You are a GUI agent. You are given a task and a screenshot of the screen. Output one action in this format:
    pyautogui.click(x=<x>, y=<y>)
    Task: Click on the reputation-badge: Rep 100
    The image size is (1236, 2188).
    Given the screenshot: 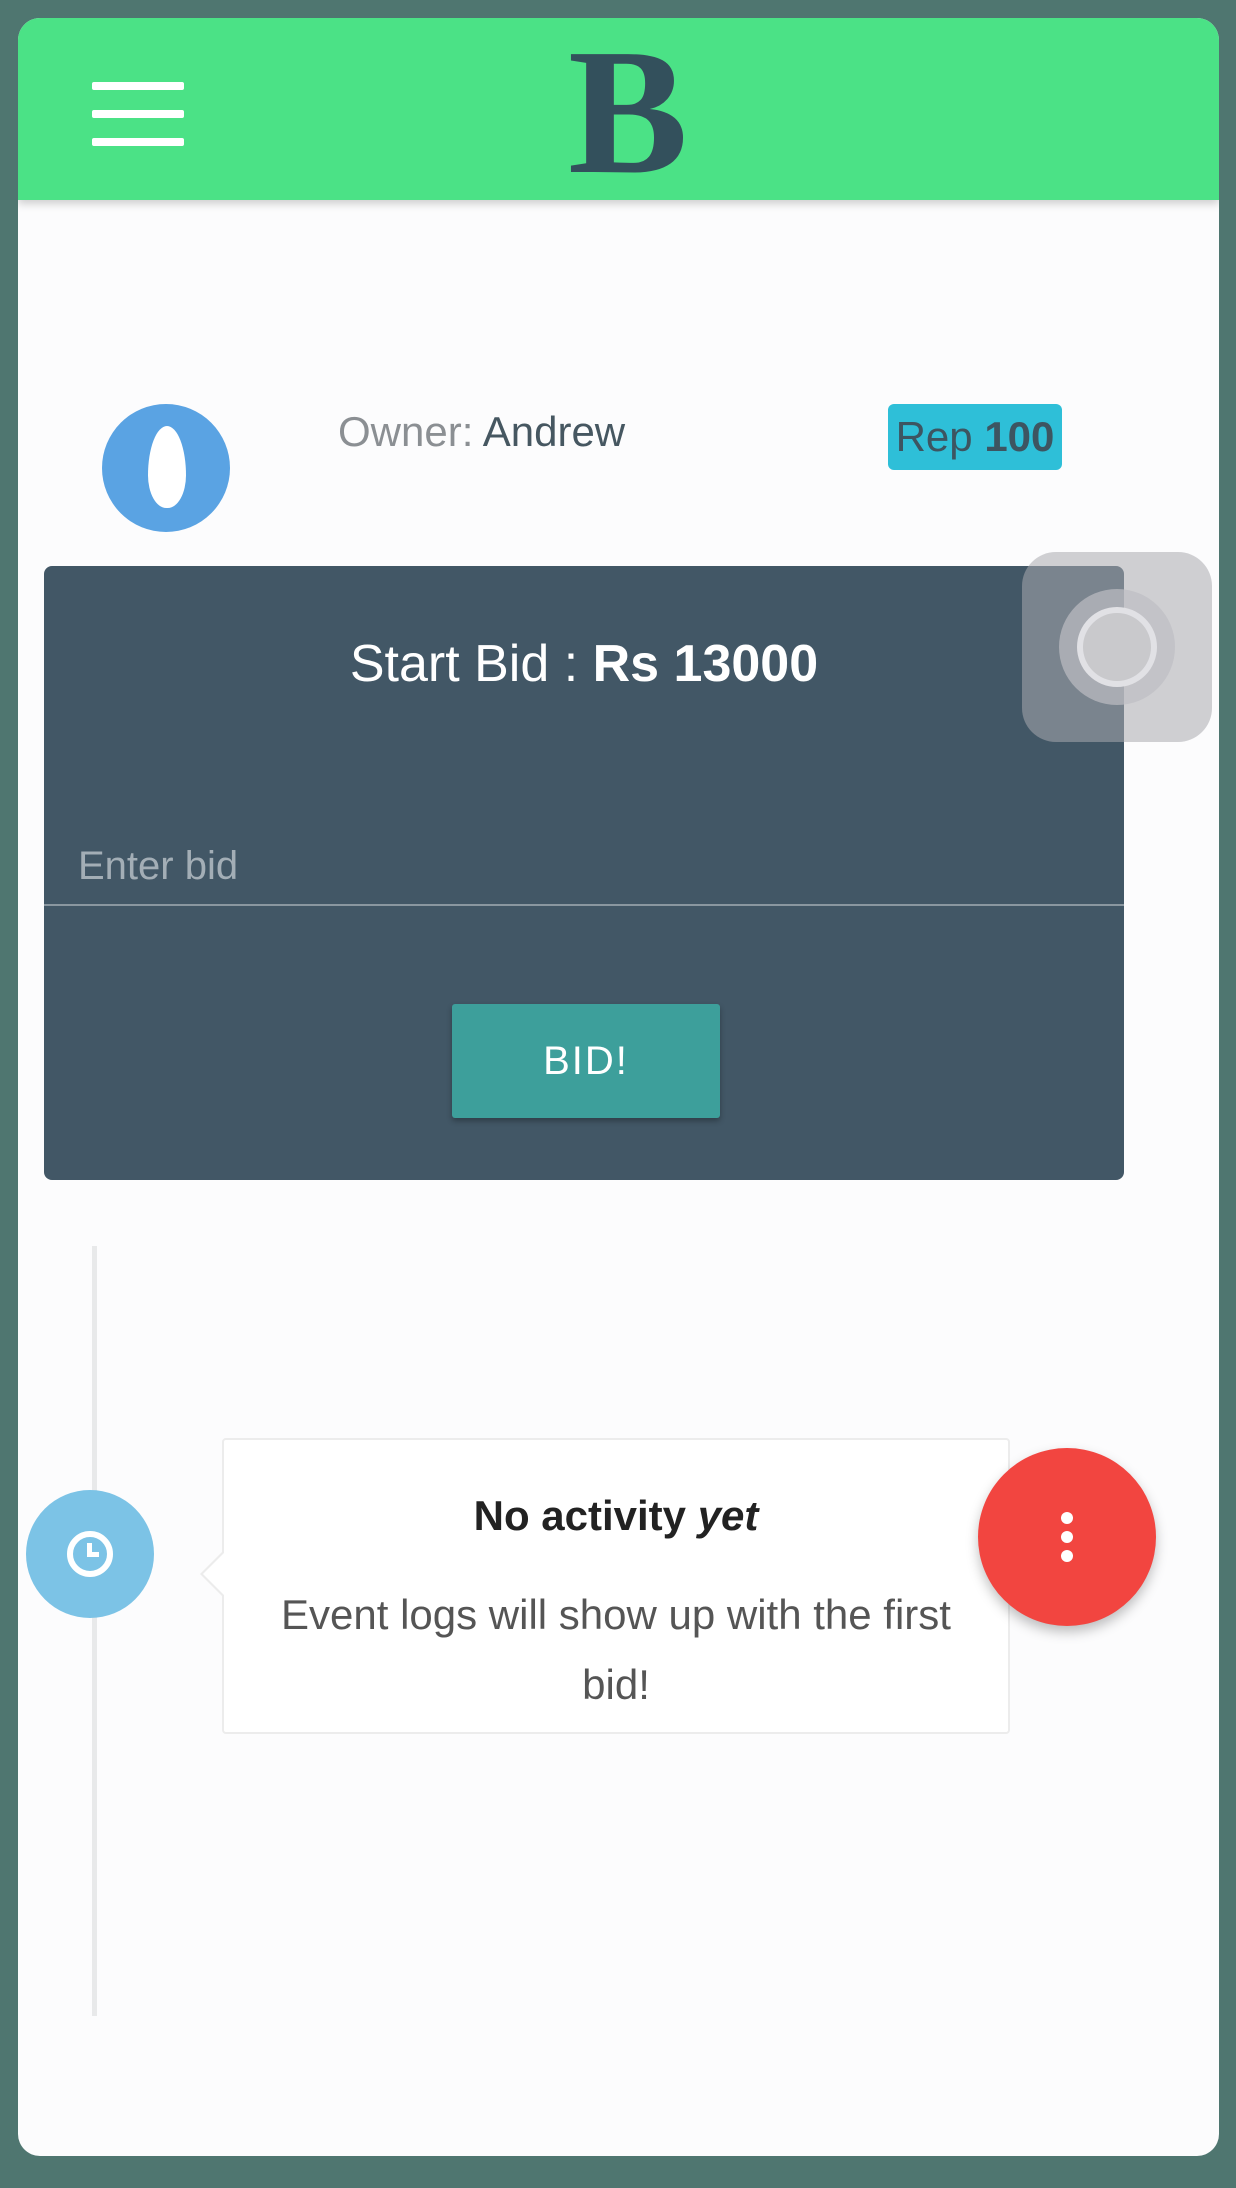 What is the action you would take?
    pyautogui.click(x=975, y=437)
    